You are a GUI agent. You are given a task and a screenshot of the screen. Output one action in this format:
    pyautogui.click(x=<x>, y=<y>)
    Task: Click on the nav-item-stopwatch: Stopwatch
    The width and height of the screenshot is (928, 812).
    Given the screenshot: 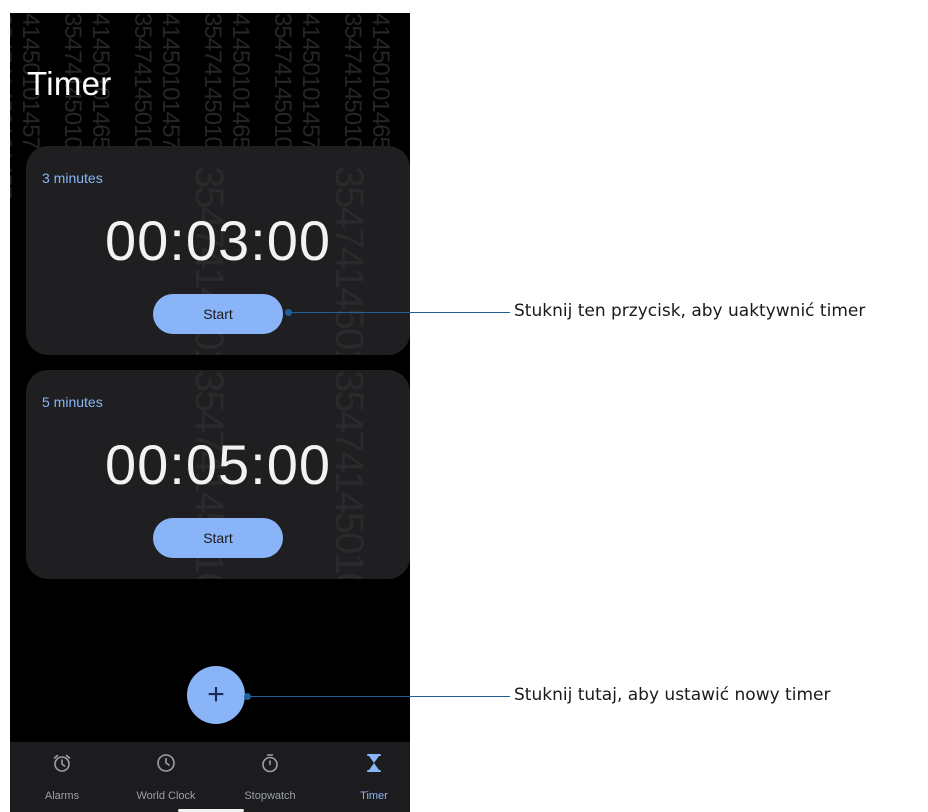 What is the action you would take?
    pyautogui.click(x=270, y=777)
    